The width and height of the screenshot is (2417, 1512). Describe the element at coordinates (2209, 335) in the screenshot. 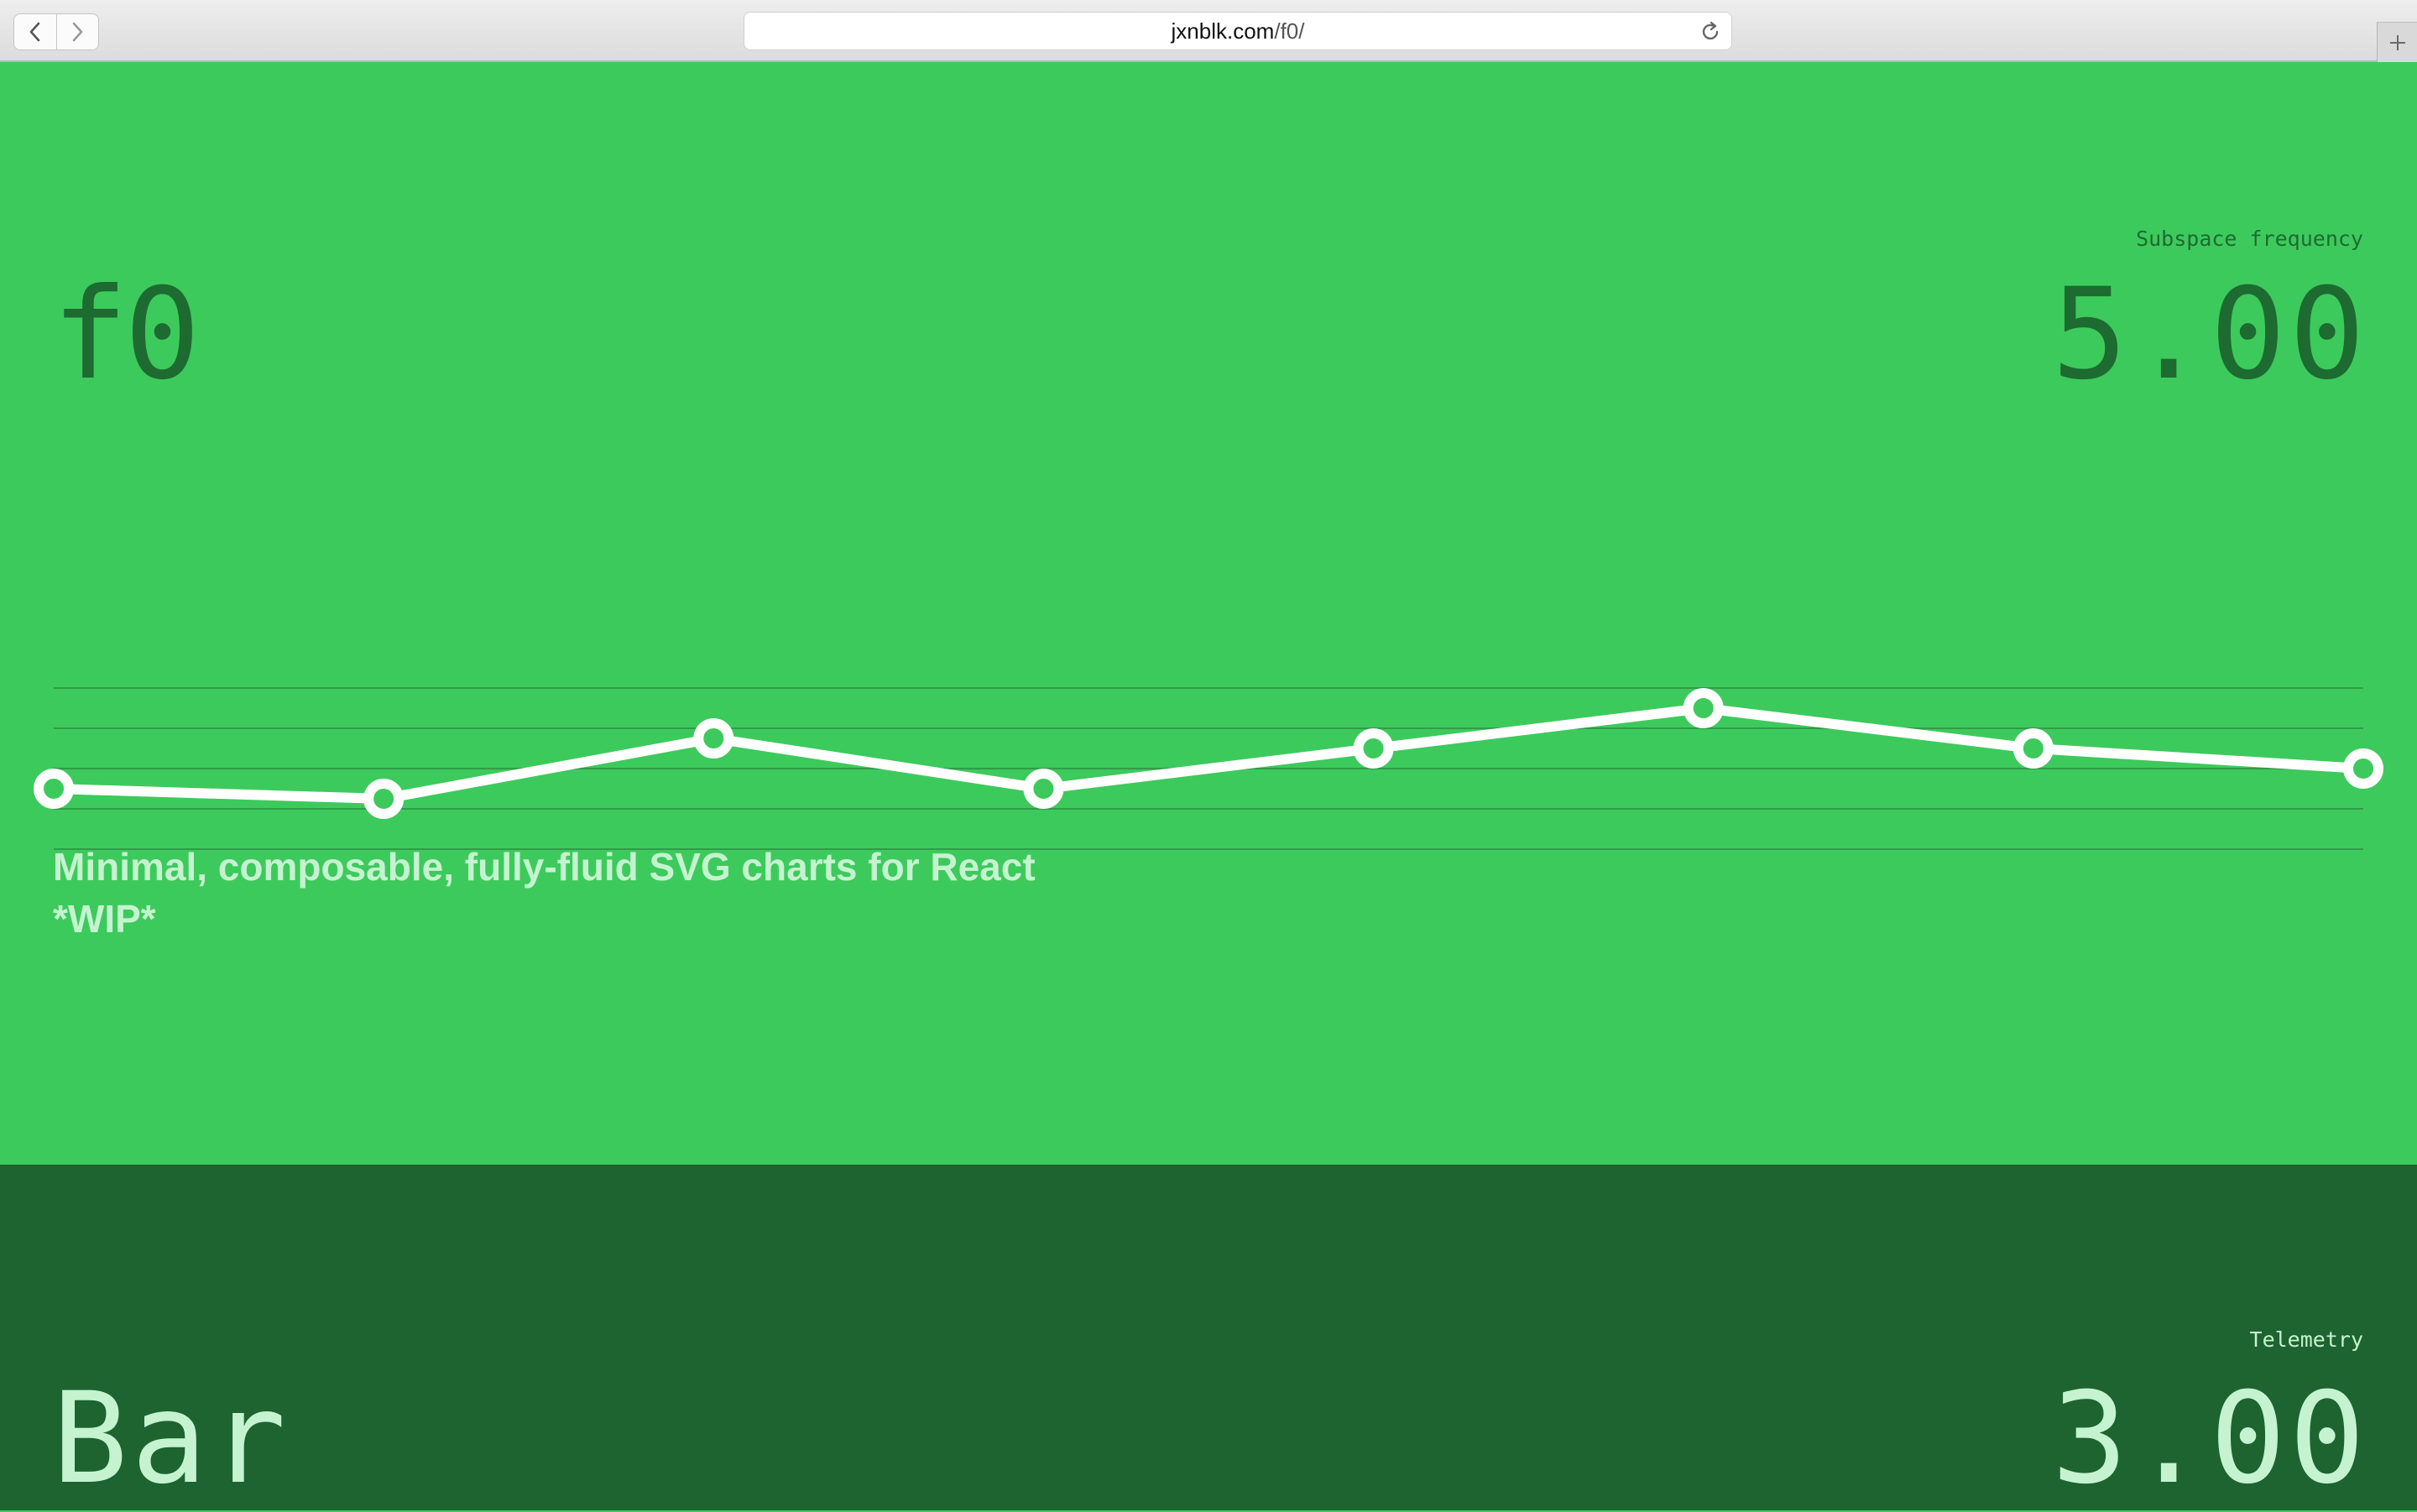

I see `metric-value: 5.00` at that location.